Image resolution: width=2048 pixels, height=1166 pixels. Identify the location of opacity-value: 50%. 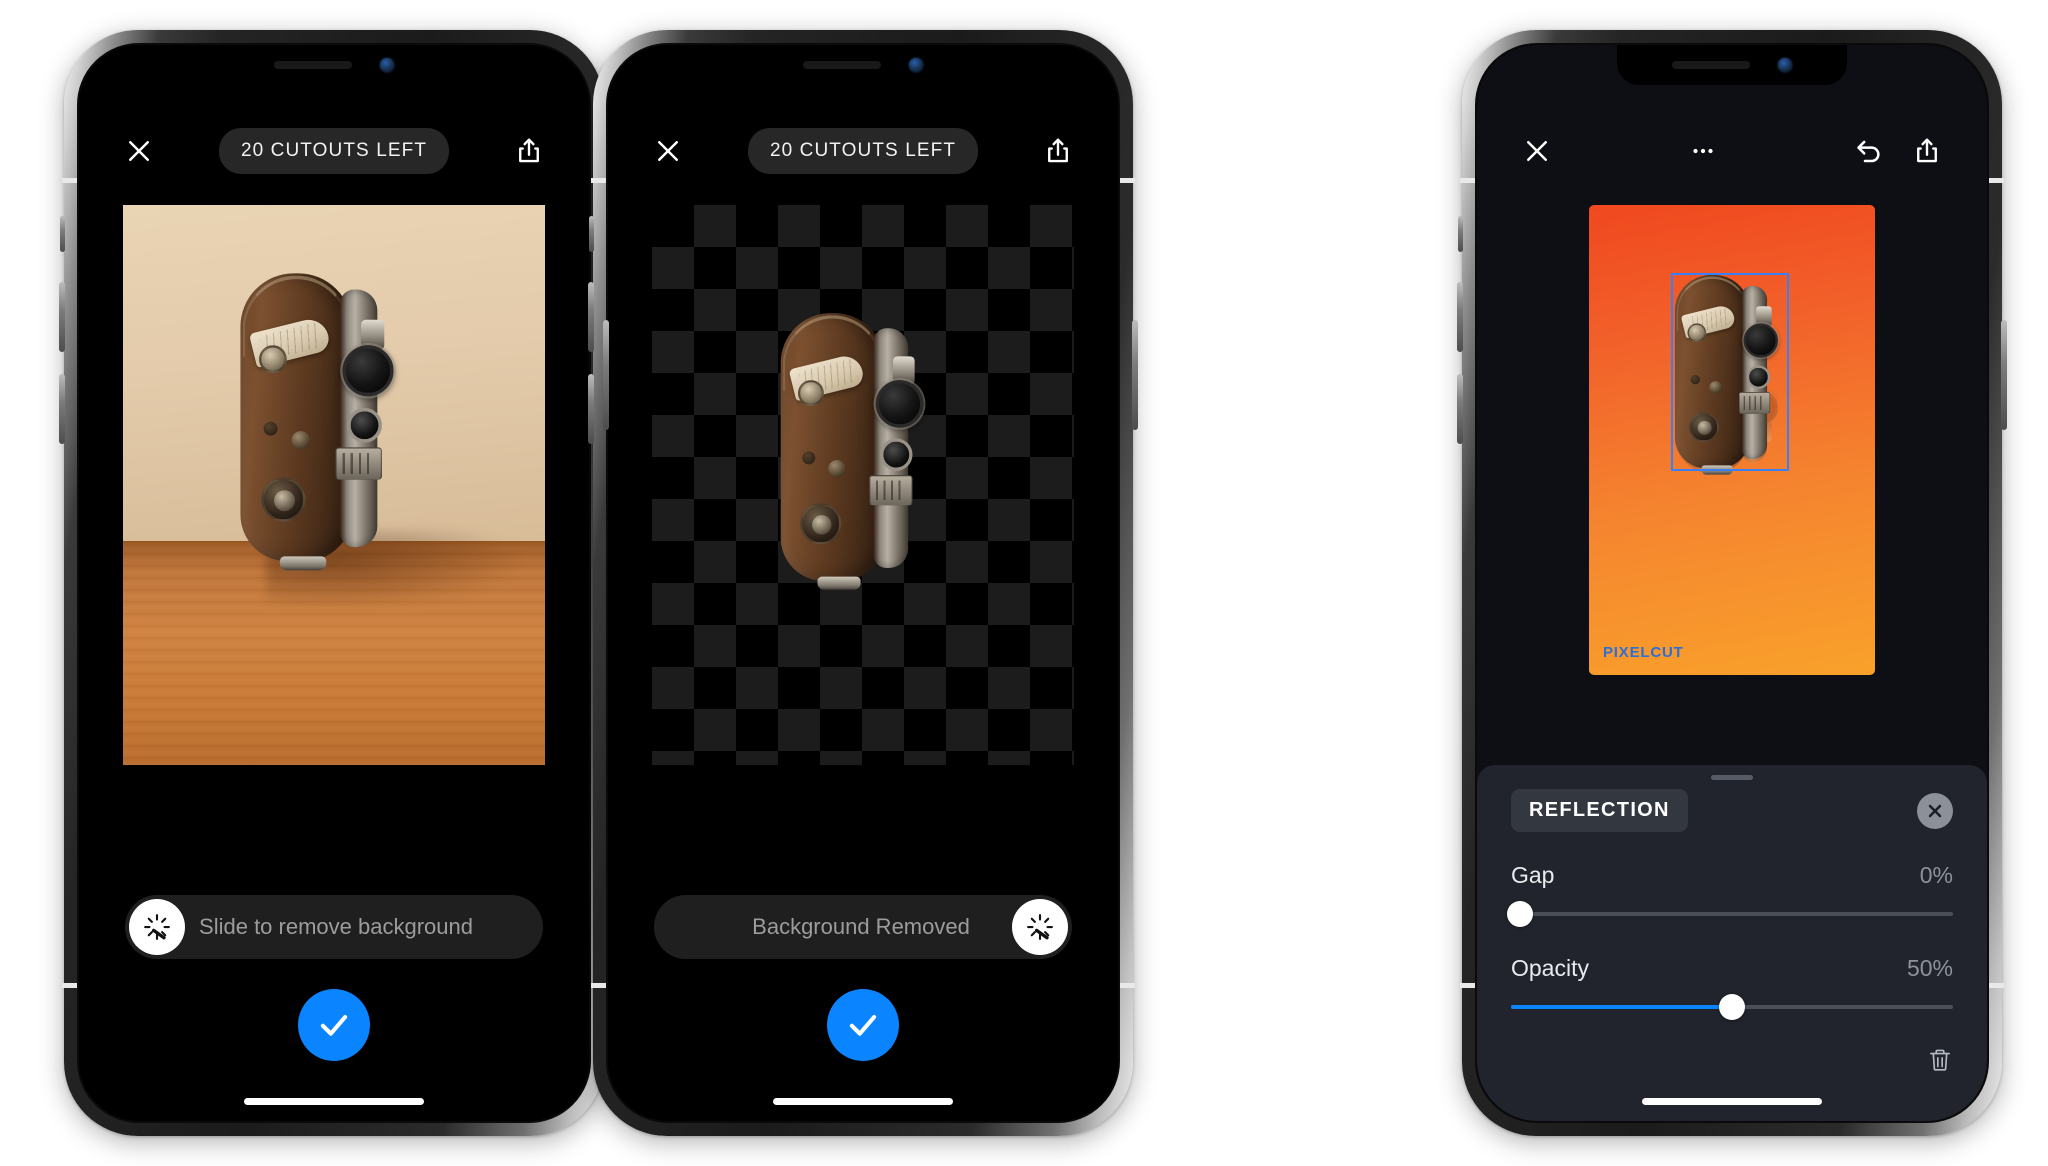
(1929, 968).